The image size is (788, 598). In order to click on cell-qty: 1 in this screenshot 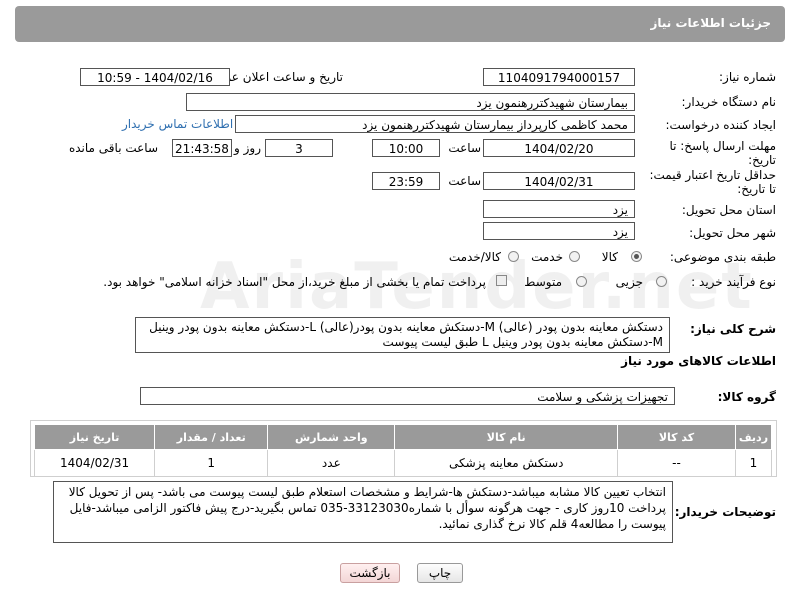, I will do `click(211, 463)`.